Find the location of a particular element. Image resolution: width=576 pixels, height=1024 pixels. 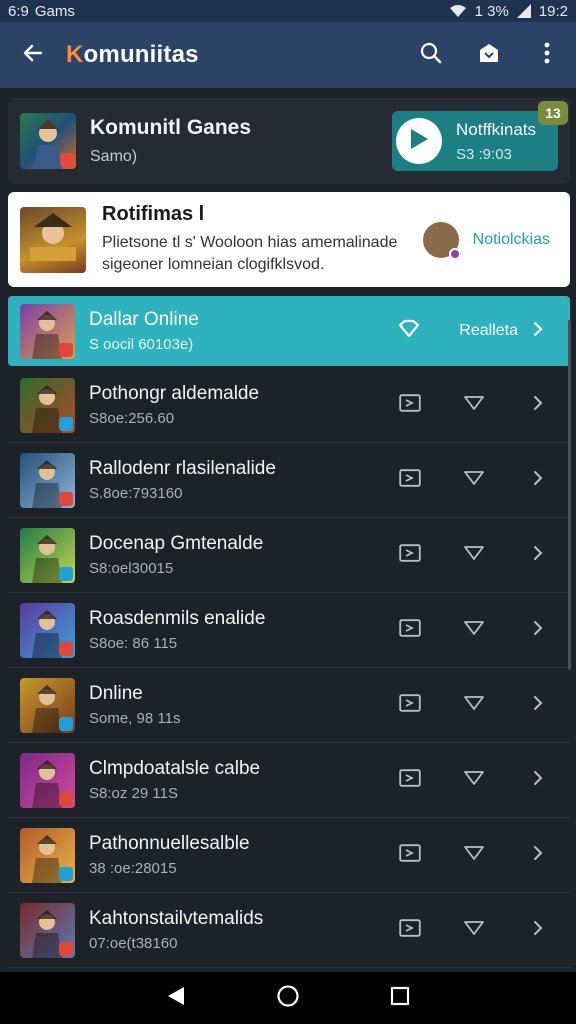

game-subtitle: Some, 98 11s is located at coordinates (135, 718).